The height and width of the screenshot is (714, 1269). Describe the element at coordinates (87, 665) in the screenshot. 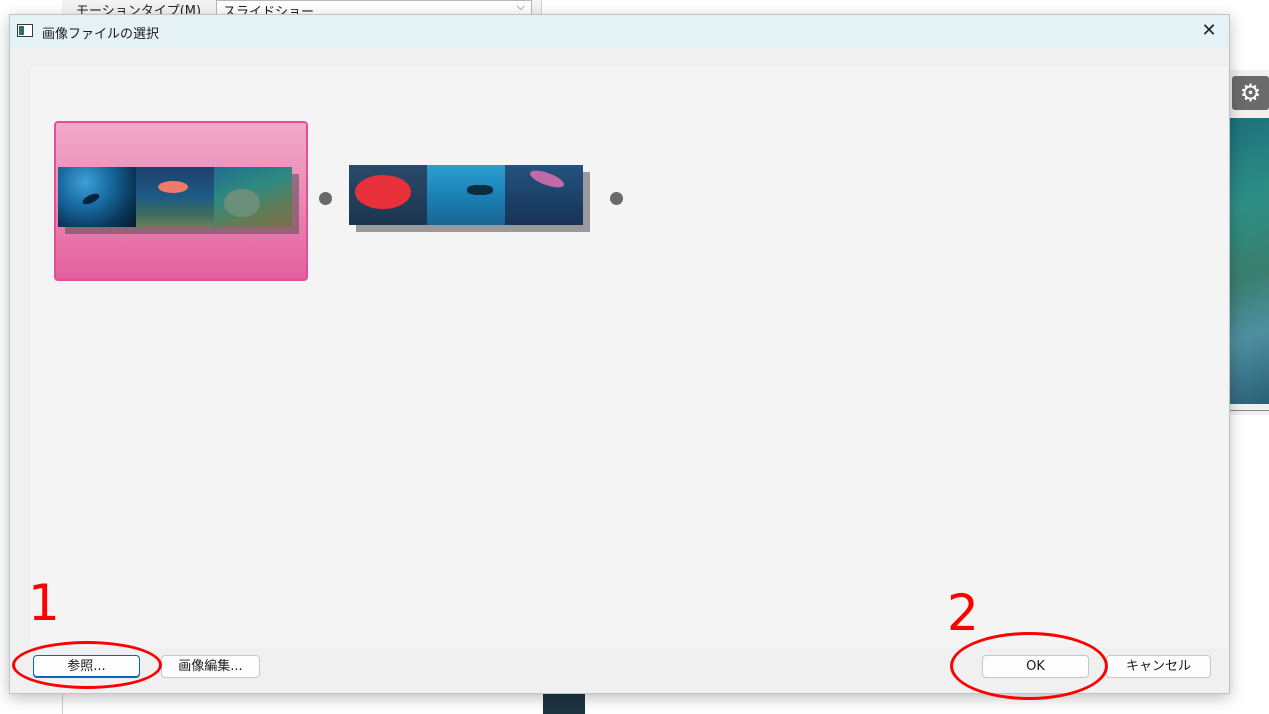

I see `annotation-step-1-circle` at that location.